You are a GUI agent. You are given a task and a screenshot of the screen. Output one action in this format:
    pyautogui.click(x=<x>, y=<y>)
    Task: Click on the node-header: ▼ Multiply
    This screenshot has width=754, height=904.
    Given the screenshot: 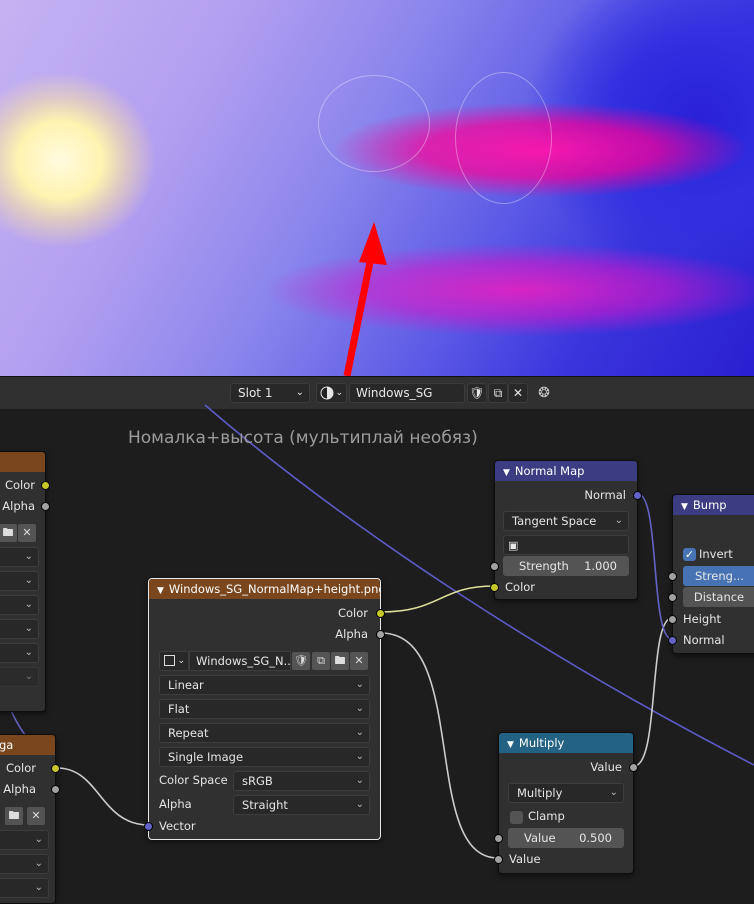 What is the action you would take?
    pyautogui.click(x=566, y=743)
    